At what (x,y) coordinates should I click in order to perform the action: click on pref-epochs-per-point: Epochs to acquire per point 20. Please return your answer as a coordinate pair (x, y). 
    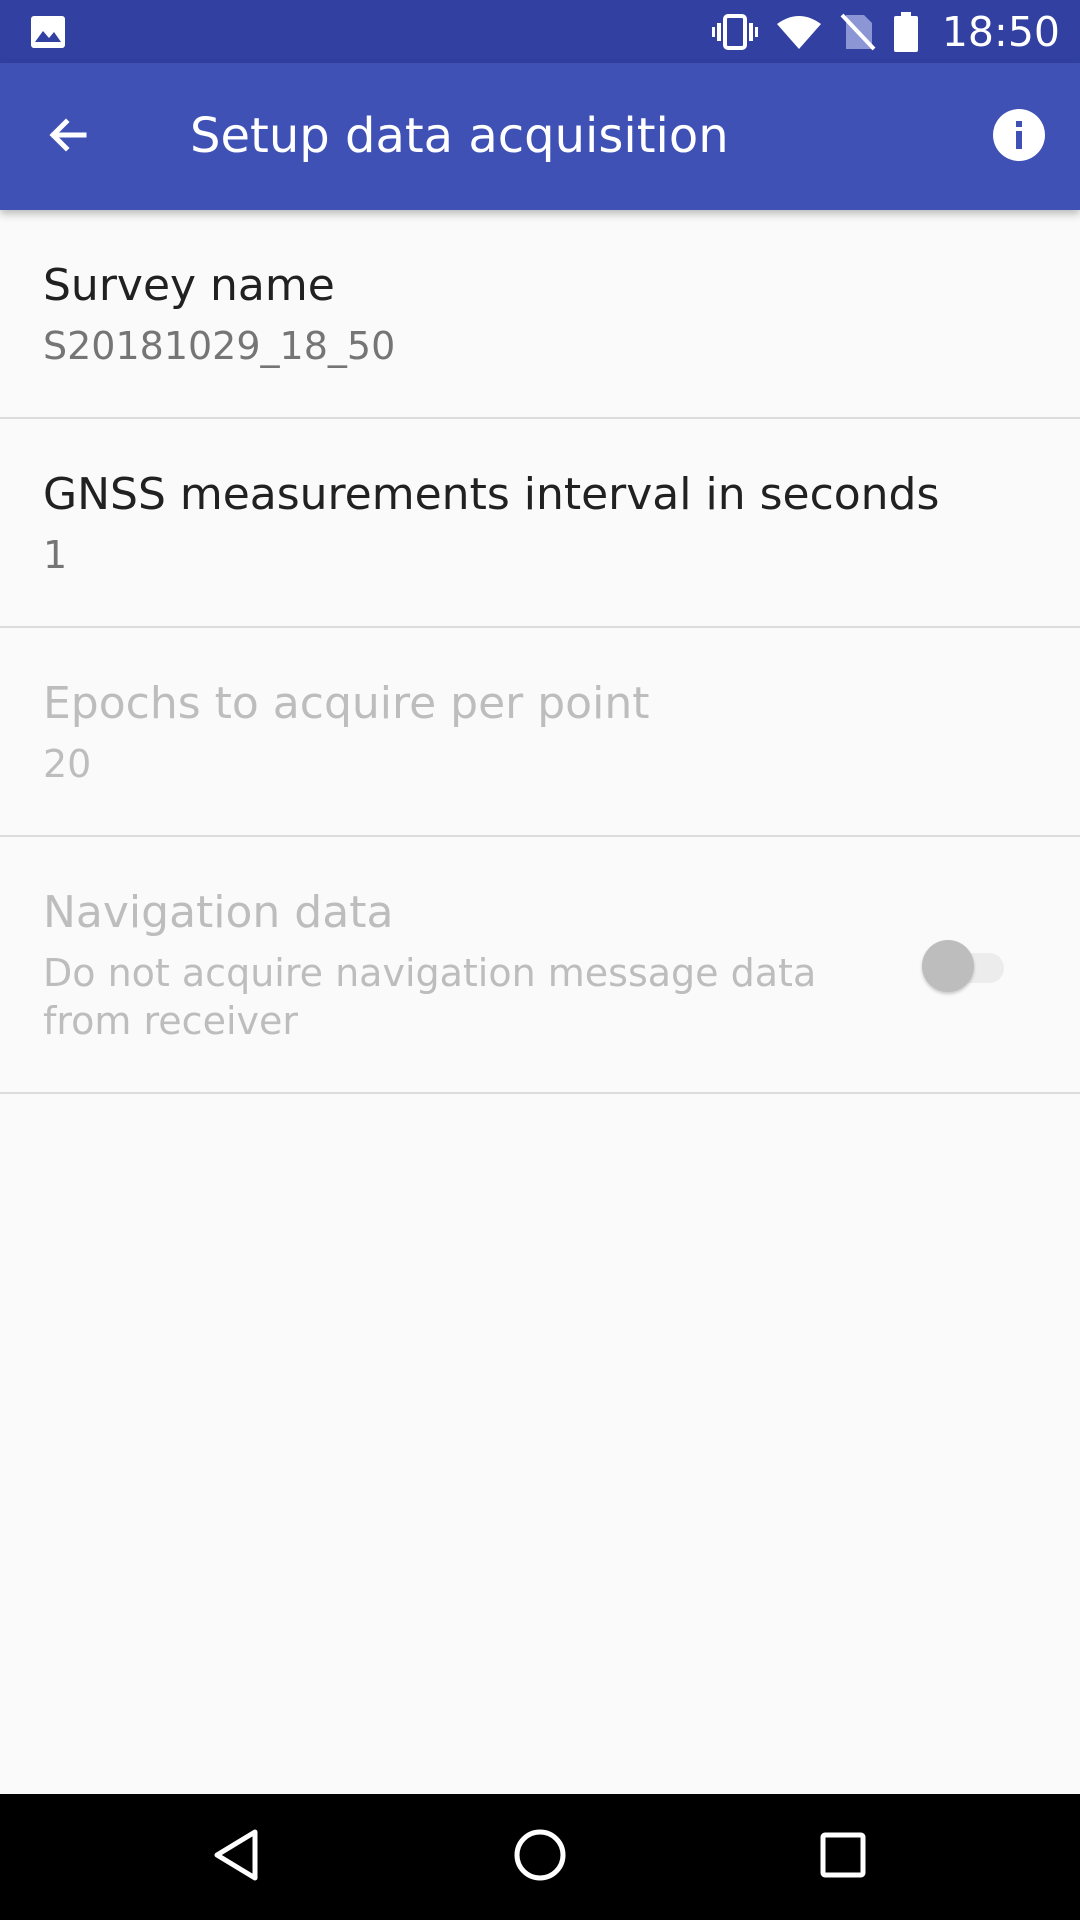
    Looking at the image, I should click on (540, 732).